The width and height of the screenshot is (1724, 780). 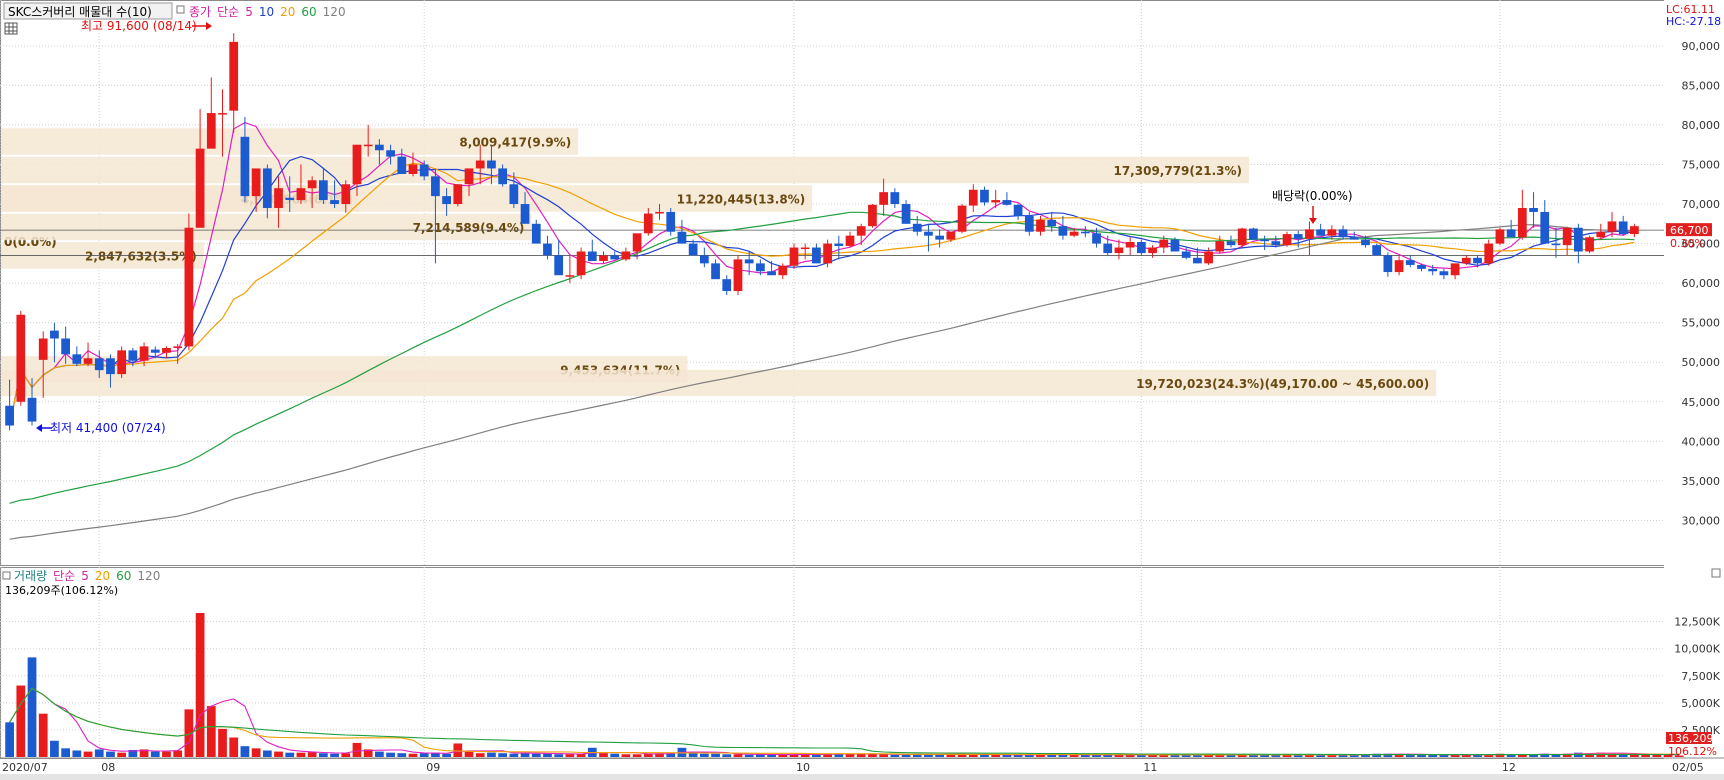 What do you see at coordinates (1150, 767) in the screenshot?
I see `time-tick-label: 11` at bounding box center [1150, 767].